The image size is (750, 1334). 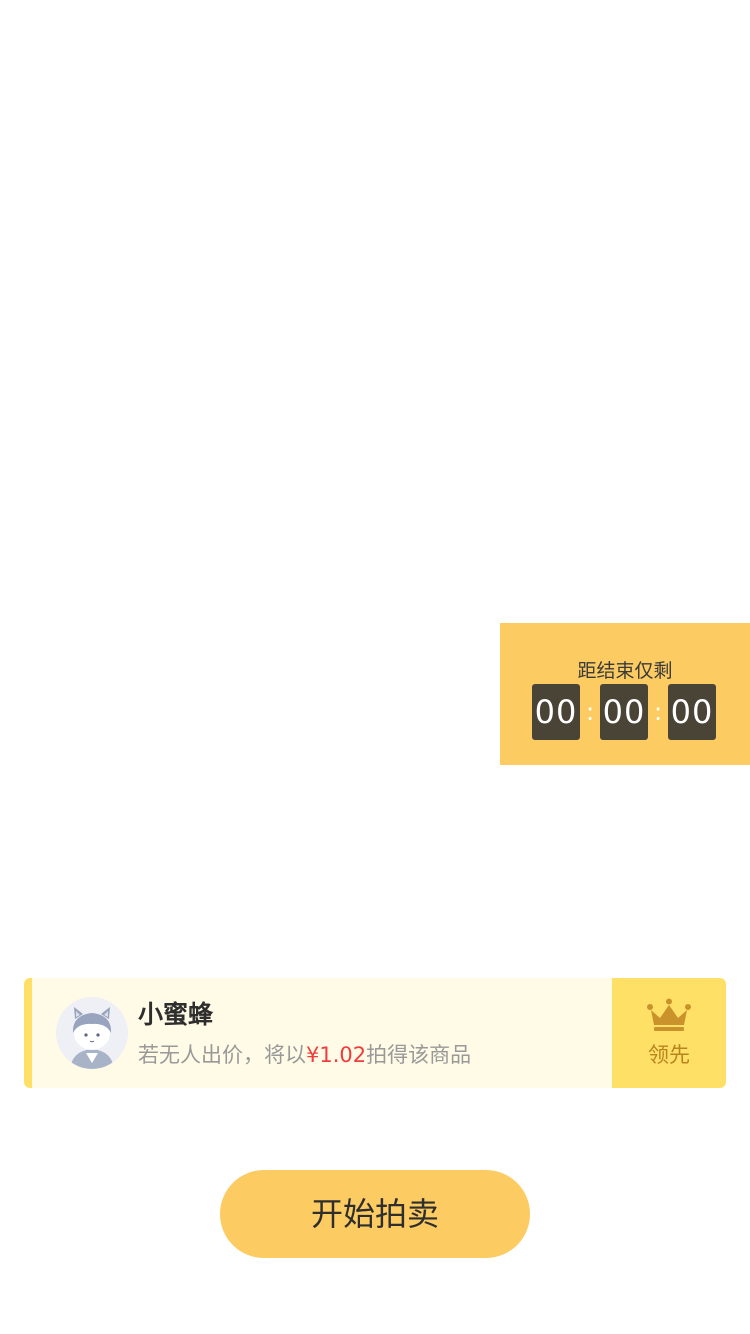 I want to click on winning-price: ¥1.02, so click(x=336, y=1055).